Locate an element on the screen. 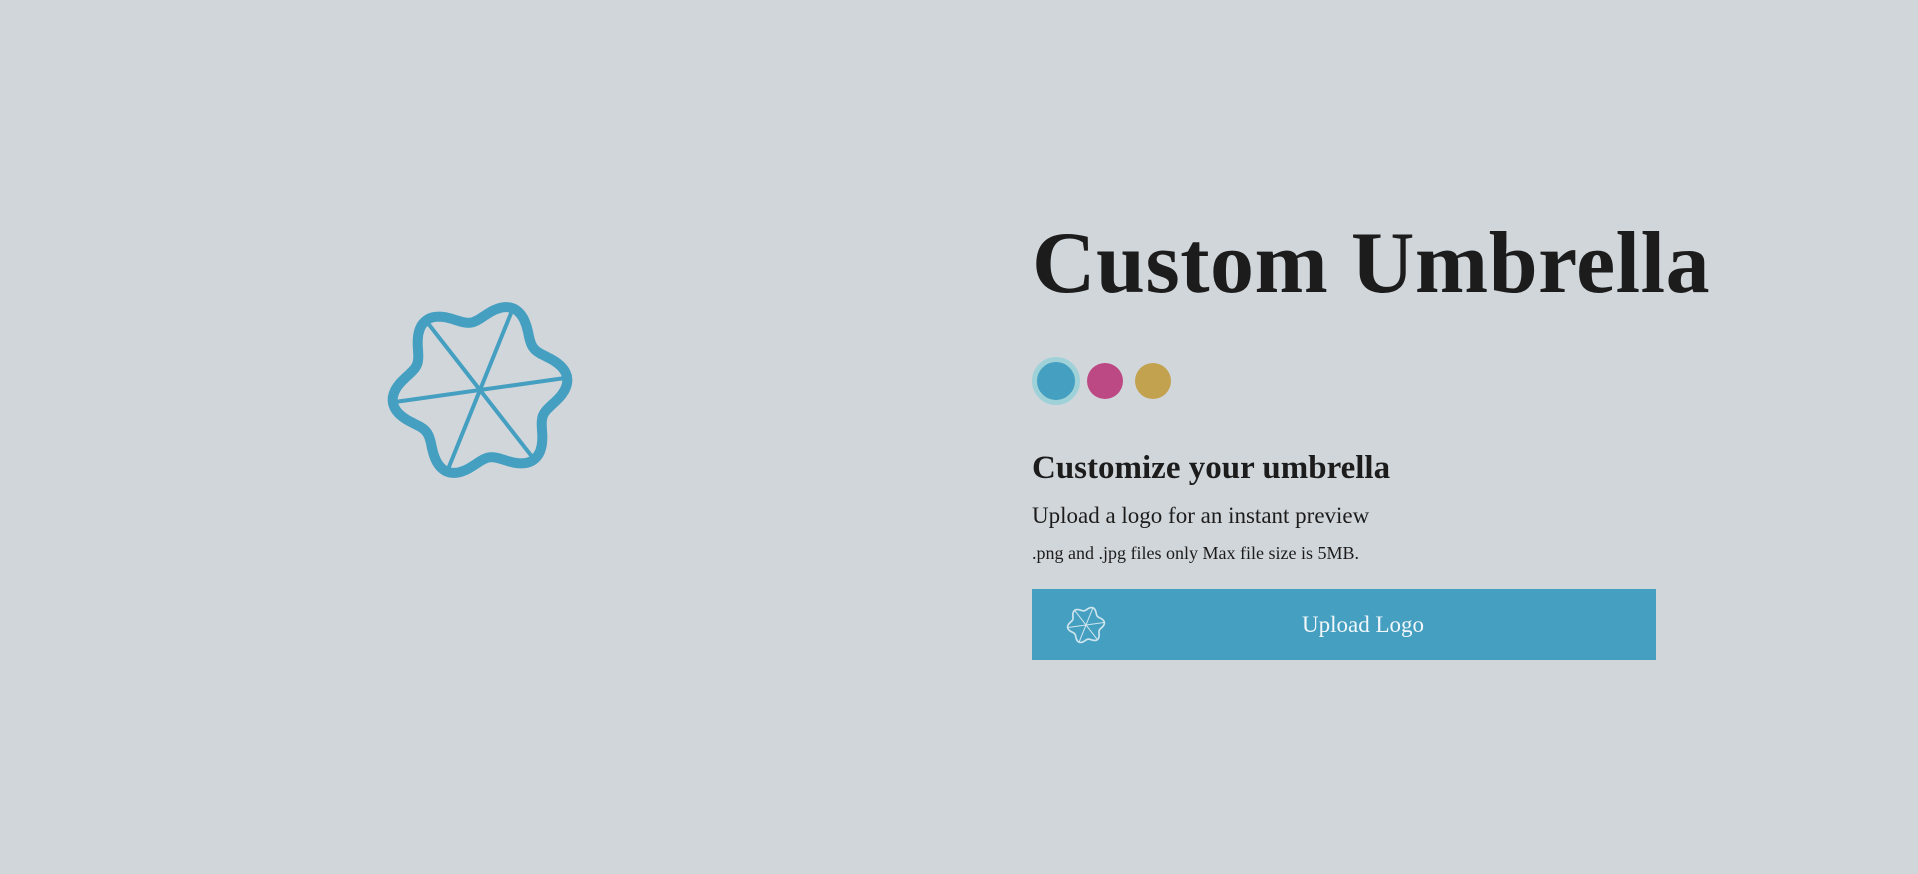 Image resolution: width=1918 pixels, height=874 pixels. customize-description: Upload a logo for an instant preview is located at coordinates (1201, 515).